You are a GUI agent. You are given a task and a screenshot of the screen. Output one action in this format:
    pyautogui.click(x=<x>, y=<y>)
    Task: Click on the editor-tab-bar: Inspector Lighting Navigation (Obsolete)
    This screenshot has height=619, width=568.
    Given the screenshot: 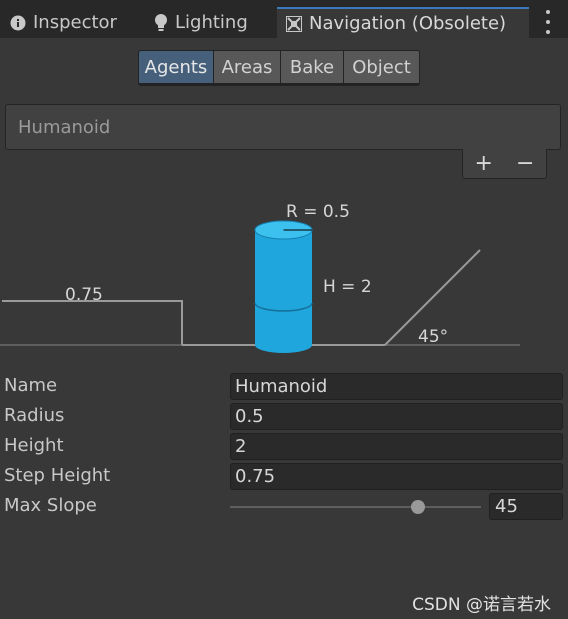 What is the action you would take?
    pyautogui.click(x=284, y=19)
    